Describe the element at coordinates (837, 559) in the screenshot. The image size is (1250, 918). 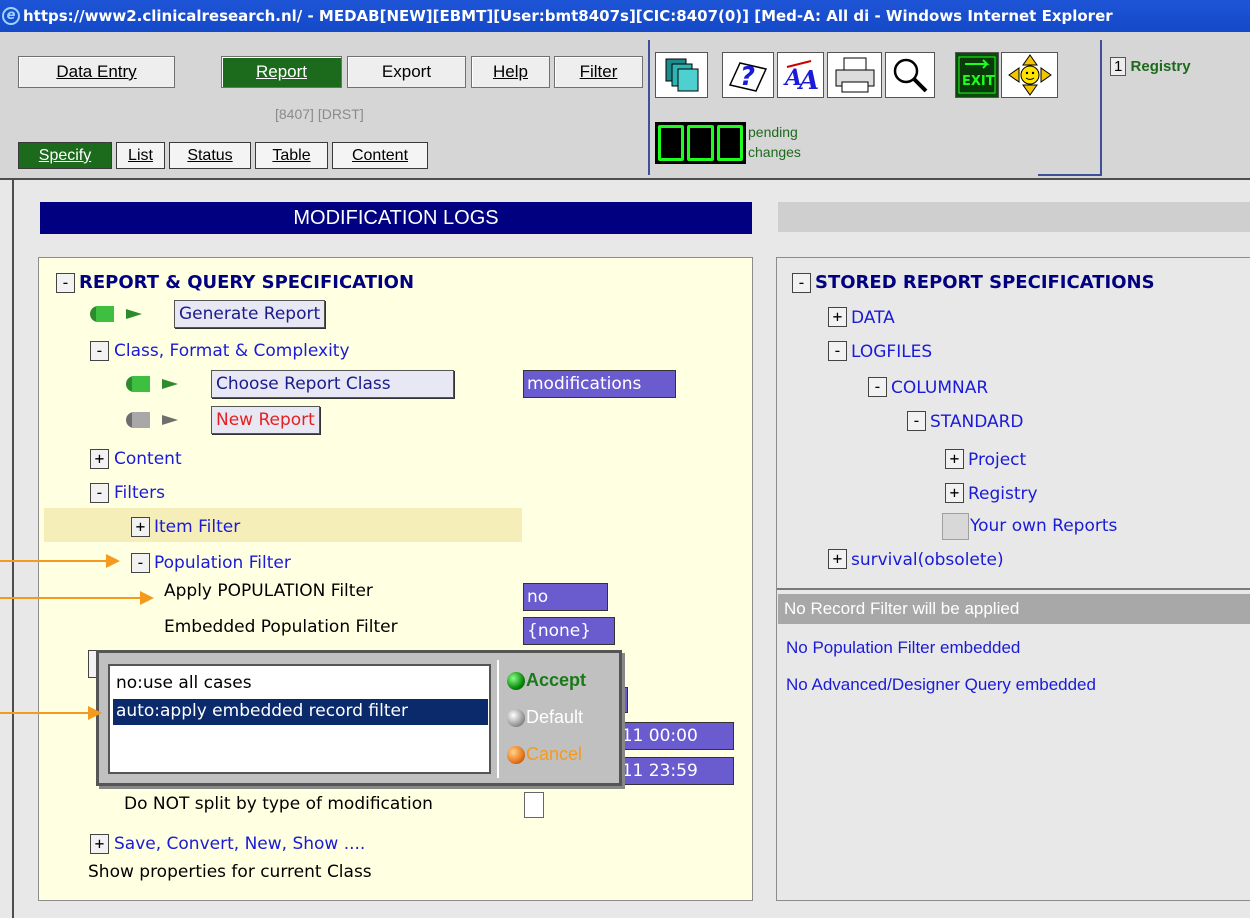
I see `expand-survival-button: +` at that location.